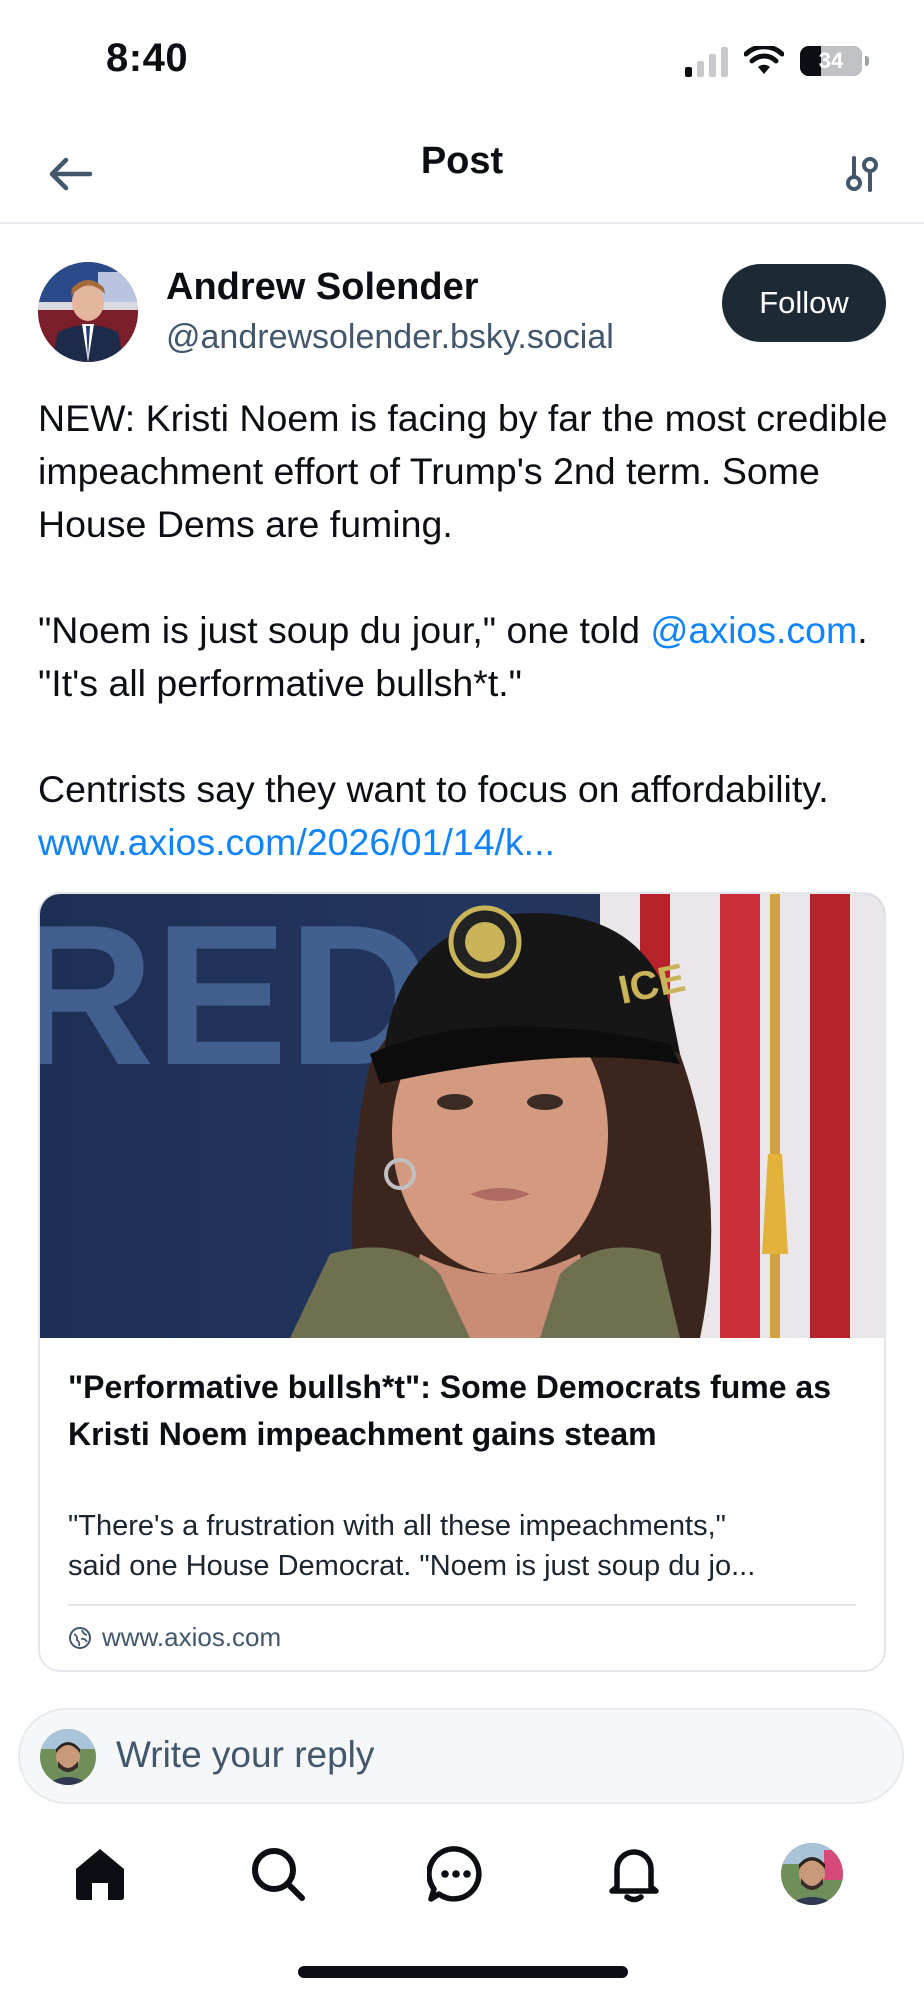  Describe the element at coordinates (390, 337) in the screenshot. I see `author-handle: @andrewsolender.bsky.social` at that location.